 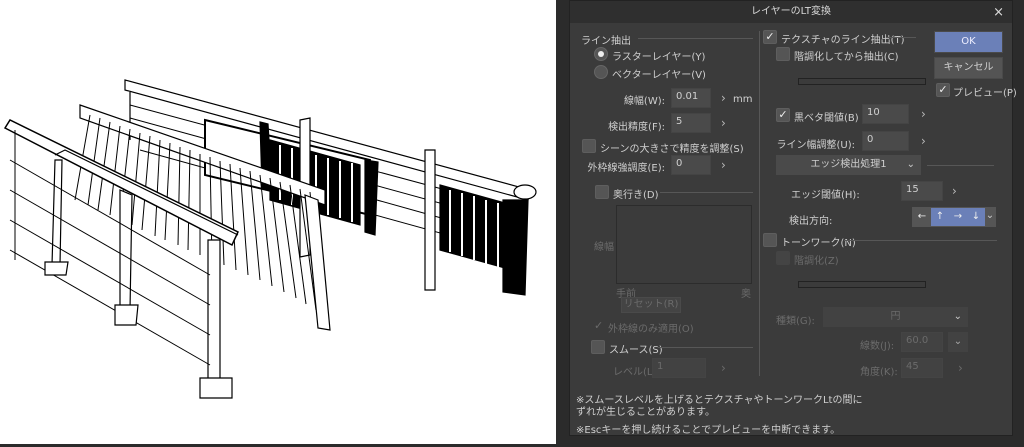 I want to click on line-width-input: 0.01, so click(x=691, y=98).